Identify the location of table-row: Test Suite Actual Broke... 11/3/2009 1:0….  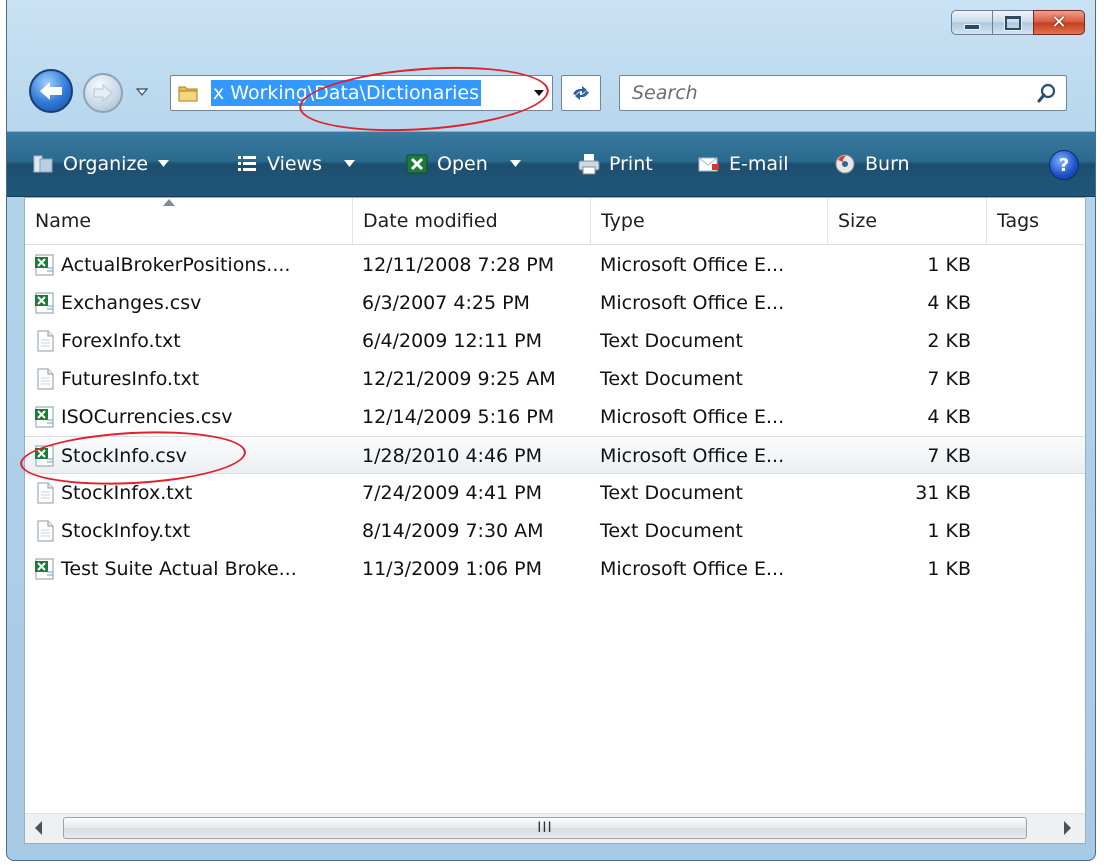
(555, 569).